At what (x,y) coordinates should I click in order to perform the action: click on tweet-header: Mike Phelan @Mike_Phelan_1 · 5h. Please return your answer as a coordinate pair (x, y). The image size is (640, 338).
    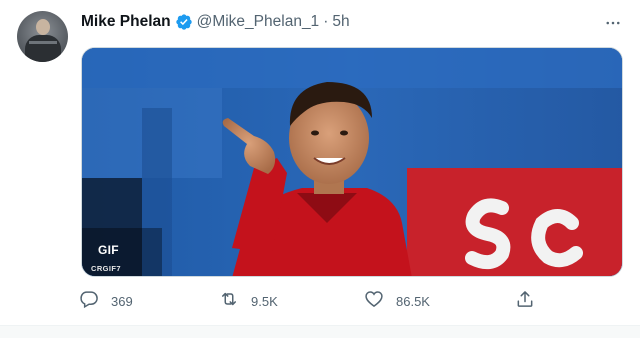
    Looking at the image, I should click on (215, 22).